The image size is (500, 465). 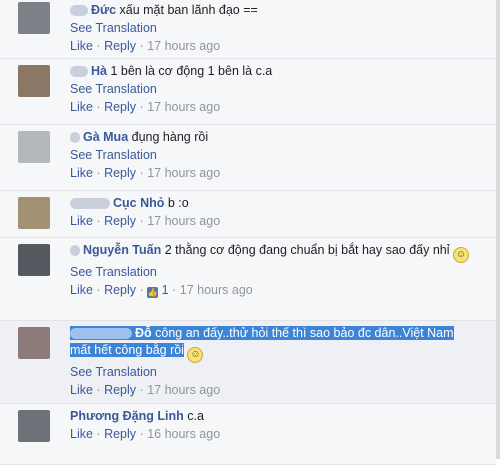 What do you see at coordinates (188, 10) in the screenshot?
I see `comment-text: xấu mặt ban lãnh đạo ==` at bounding box center [188, 10].